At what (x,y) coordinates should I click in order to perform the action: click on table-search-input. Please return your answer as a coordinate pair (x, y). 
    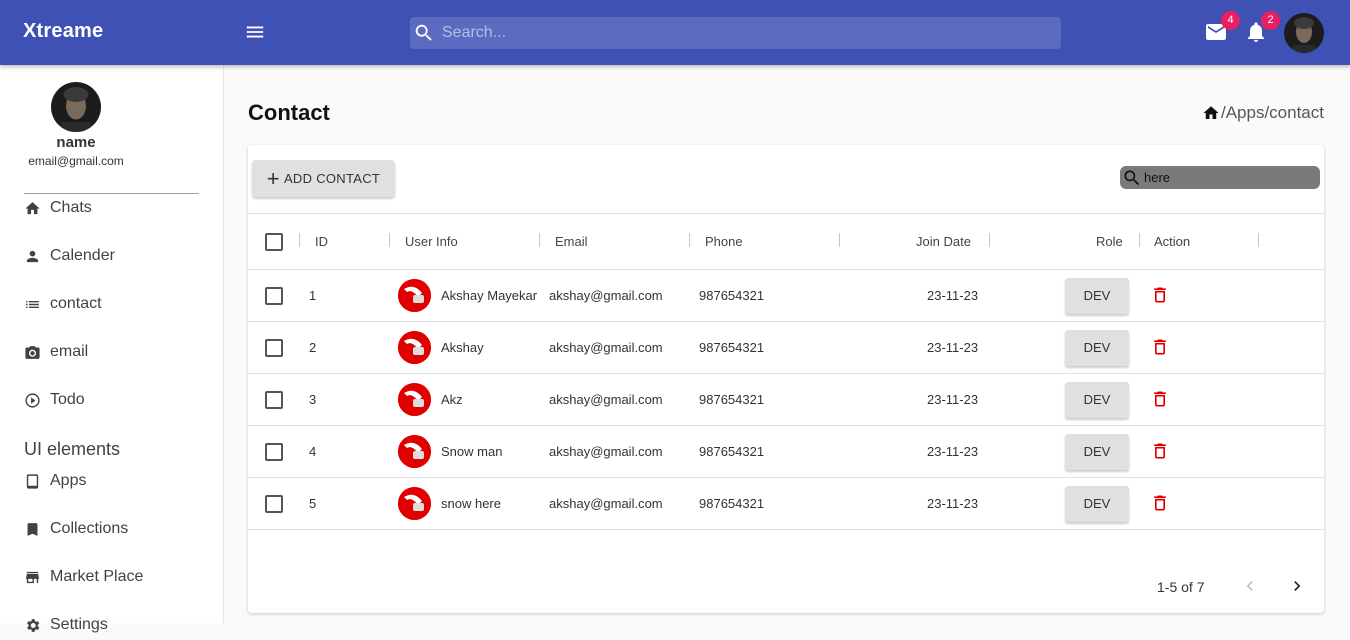
    Looking at the image, I should click on (1229, 177).